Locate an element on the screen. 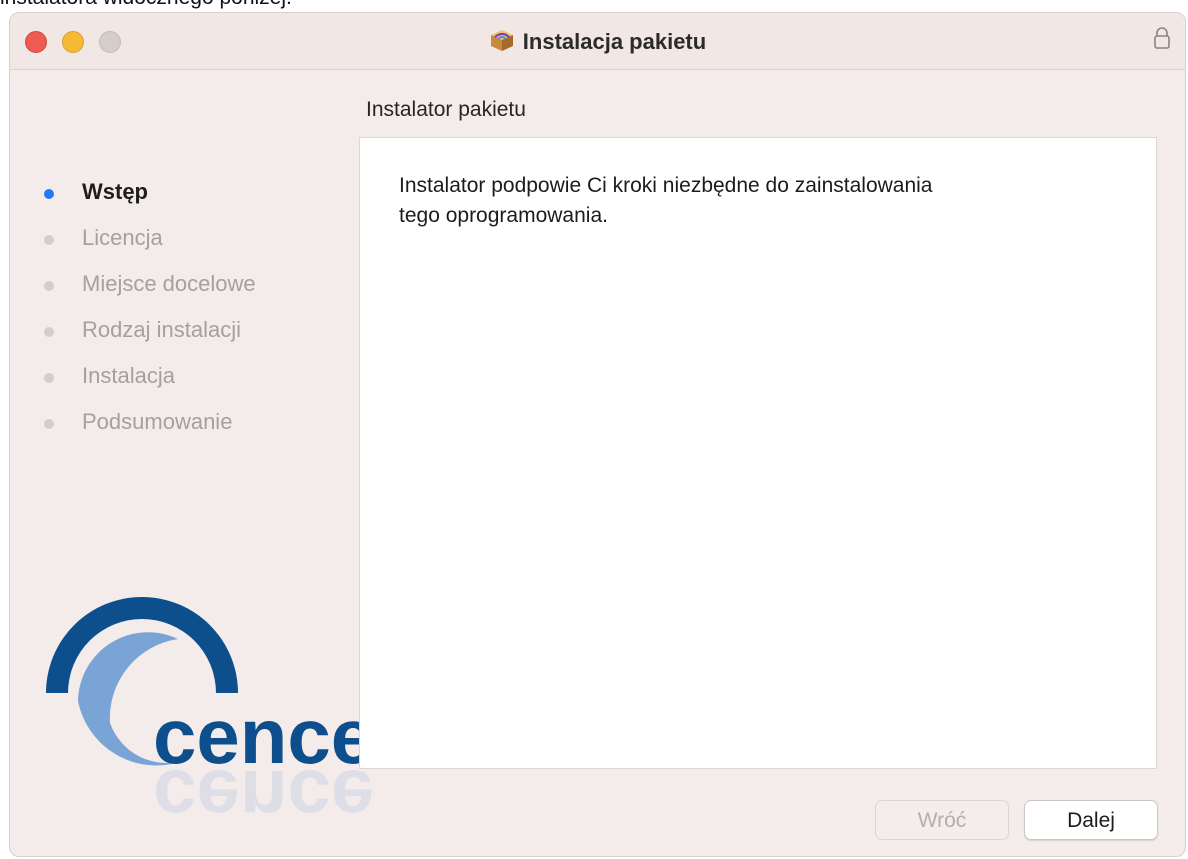 This screenshot has height=859, width=1188. logo-reflection-text: cence is located at coordinates (263, 797).